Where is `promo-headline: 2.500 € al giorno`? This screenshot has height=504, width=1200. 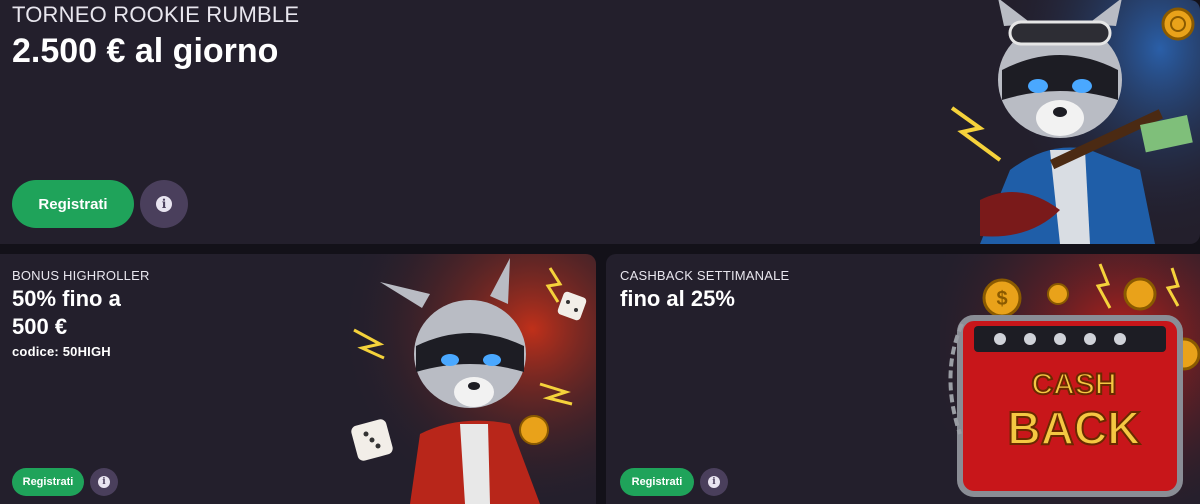 promo-headline: 2.500 € al giorno is located at coordinates (145, 51).